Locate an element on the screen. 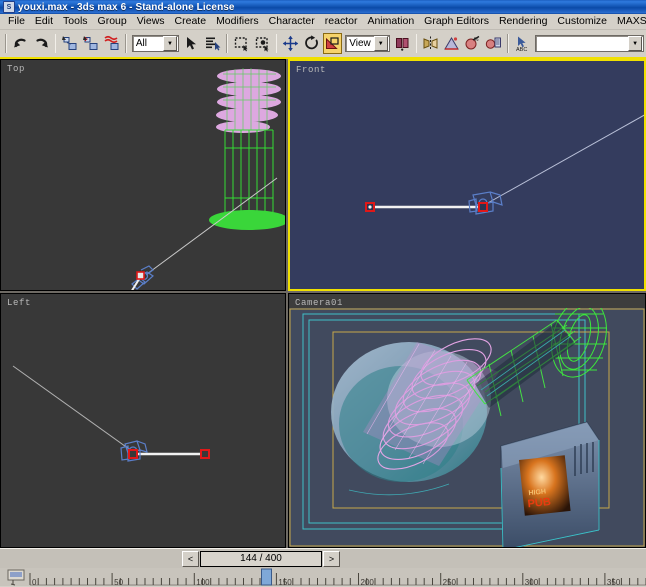  ruler-label: 150 is located at coordinates (285, 582).